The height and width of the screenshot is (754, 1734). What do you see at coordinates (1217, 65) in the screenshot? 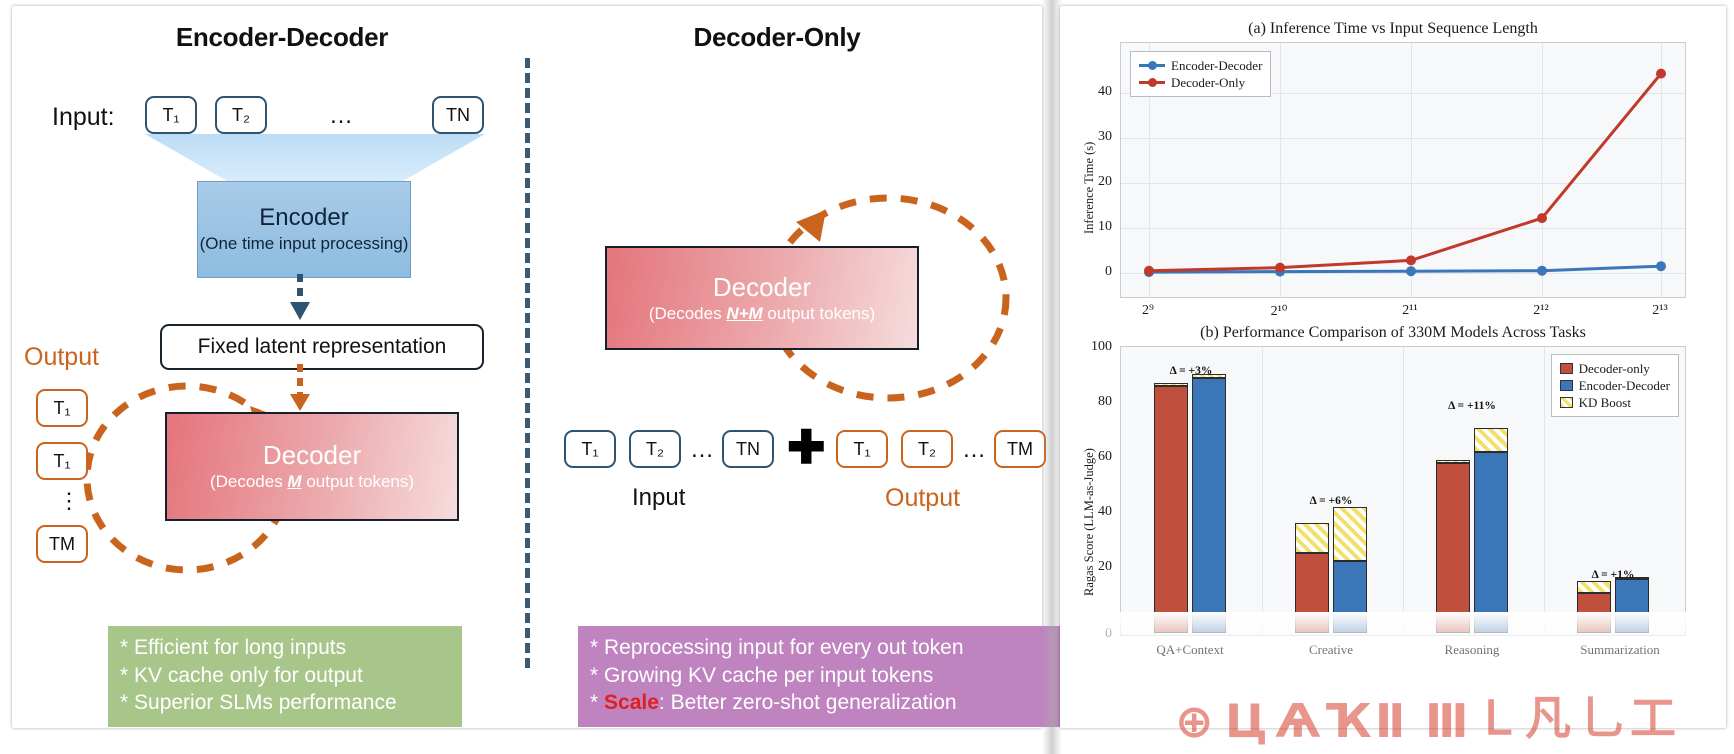
I see `chart-a-legend-label-1: Encoder-Decoder` at bounding box center [1217, 65].